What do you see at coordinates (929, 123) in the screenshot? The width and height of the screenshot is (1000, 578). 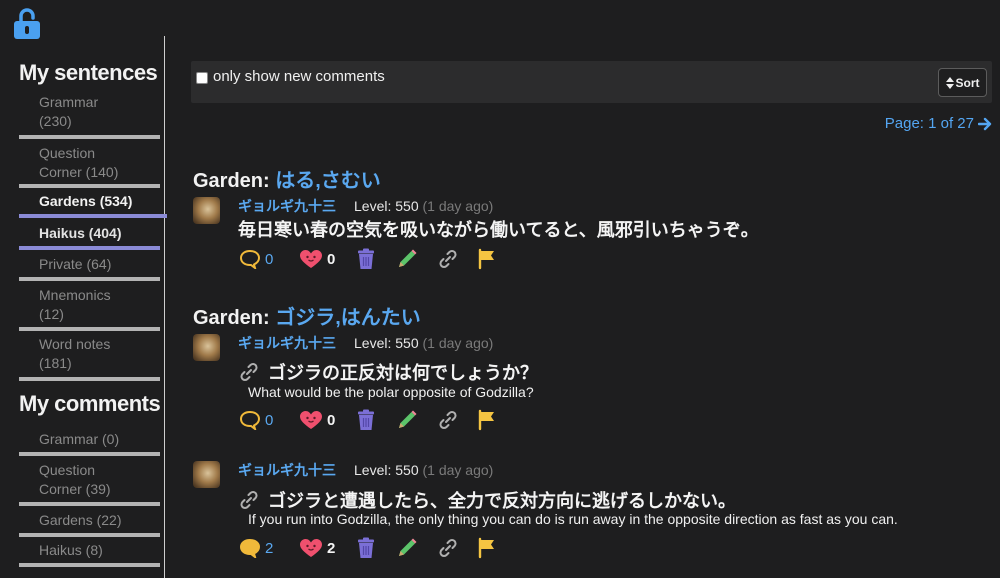 I see `page-indicator: Page: 1 of 27` at bounding box center [929, 123].